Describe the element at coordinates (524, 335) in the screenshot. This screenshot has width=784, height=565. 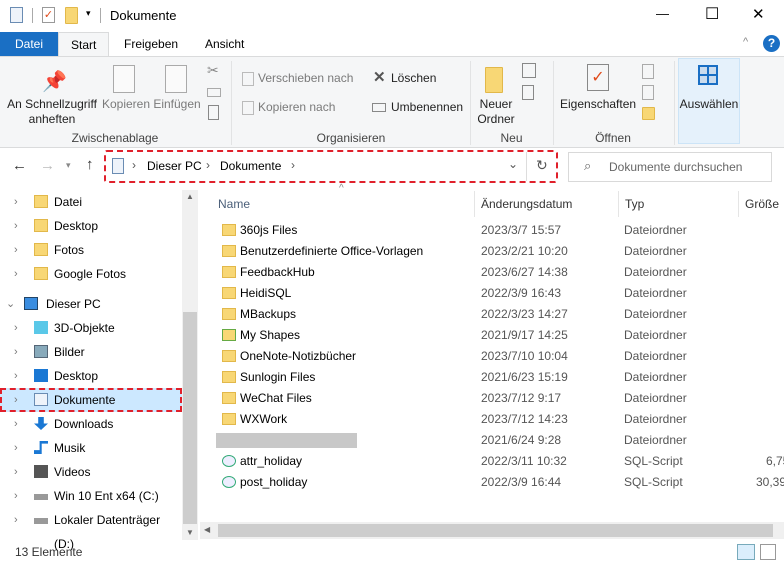
I see `file-date: 2021/9/17 14:25` at that location.